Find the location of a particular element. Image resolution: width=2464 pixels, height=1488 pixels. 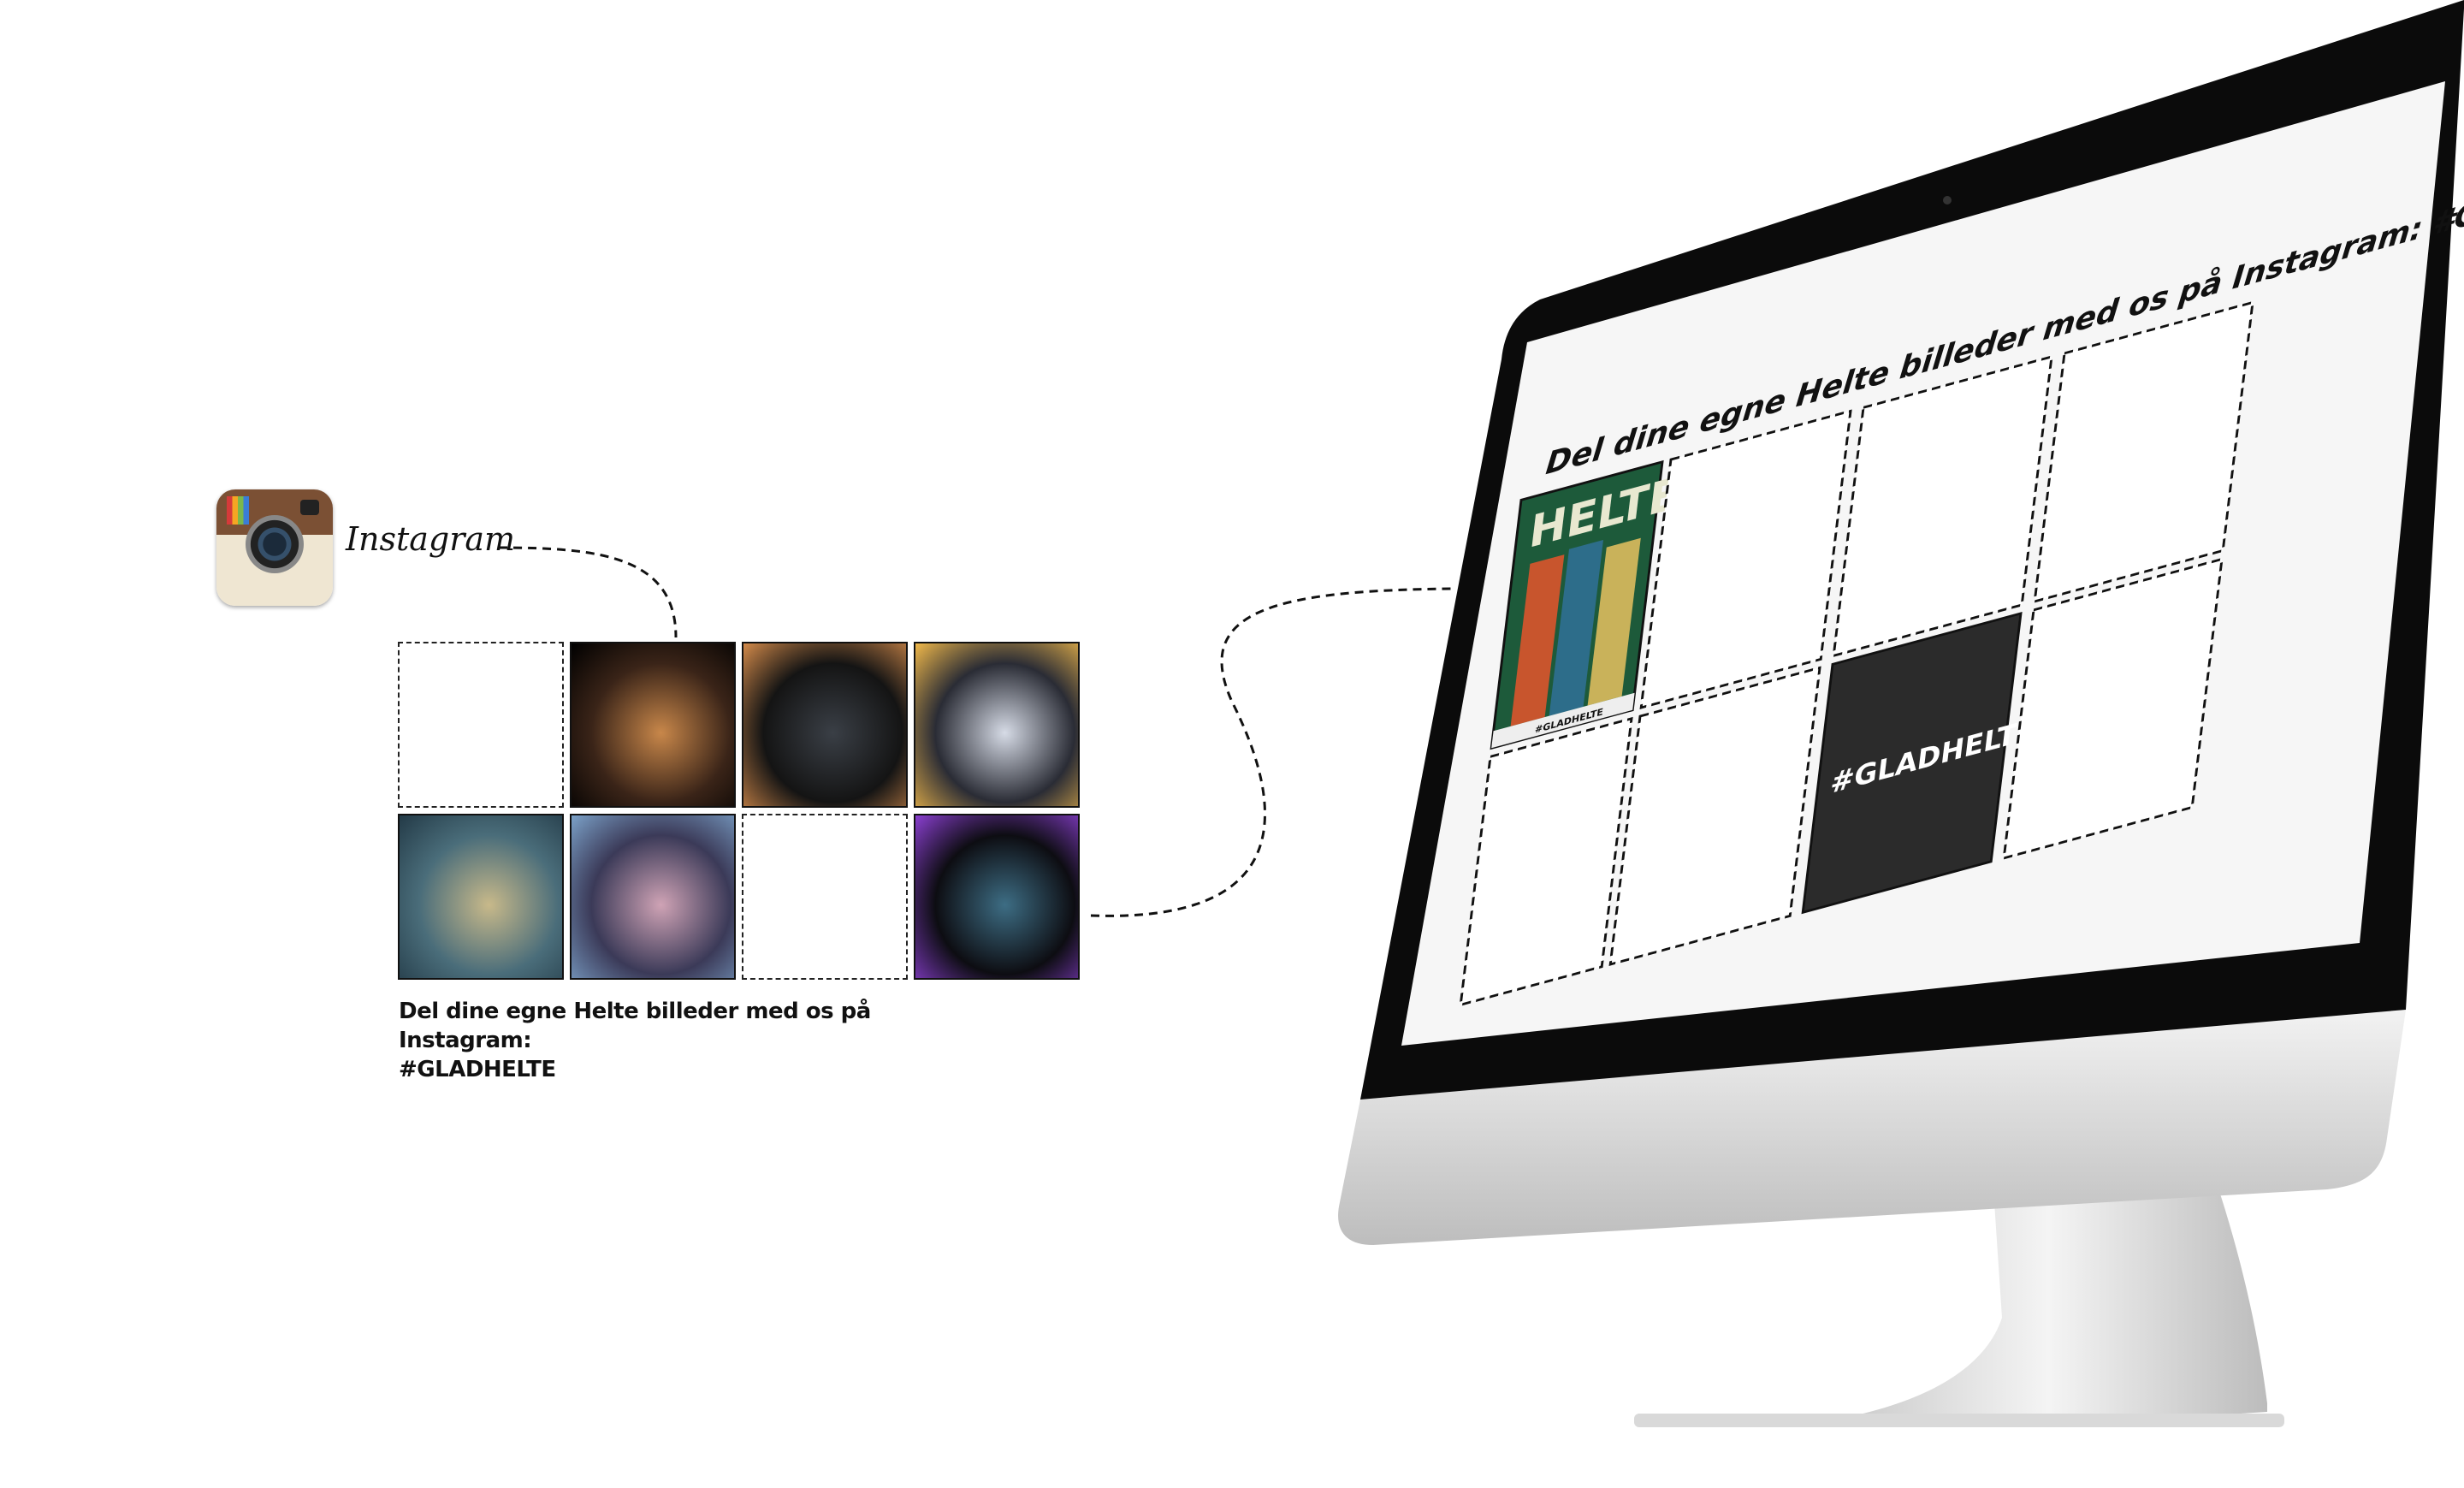

caption-hashtag: #GLADHELTE is located at coordinates (477, 1069).